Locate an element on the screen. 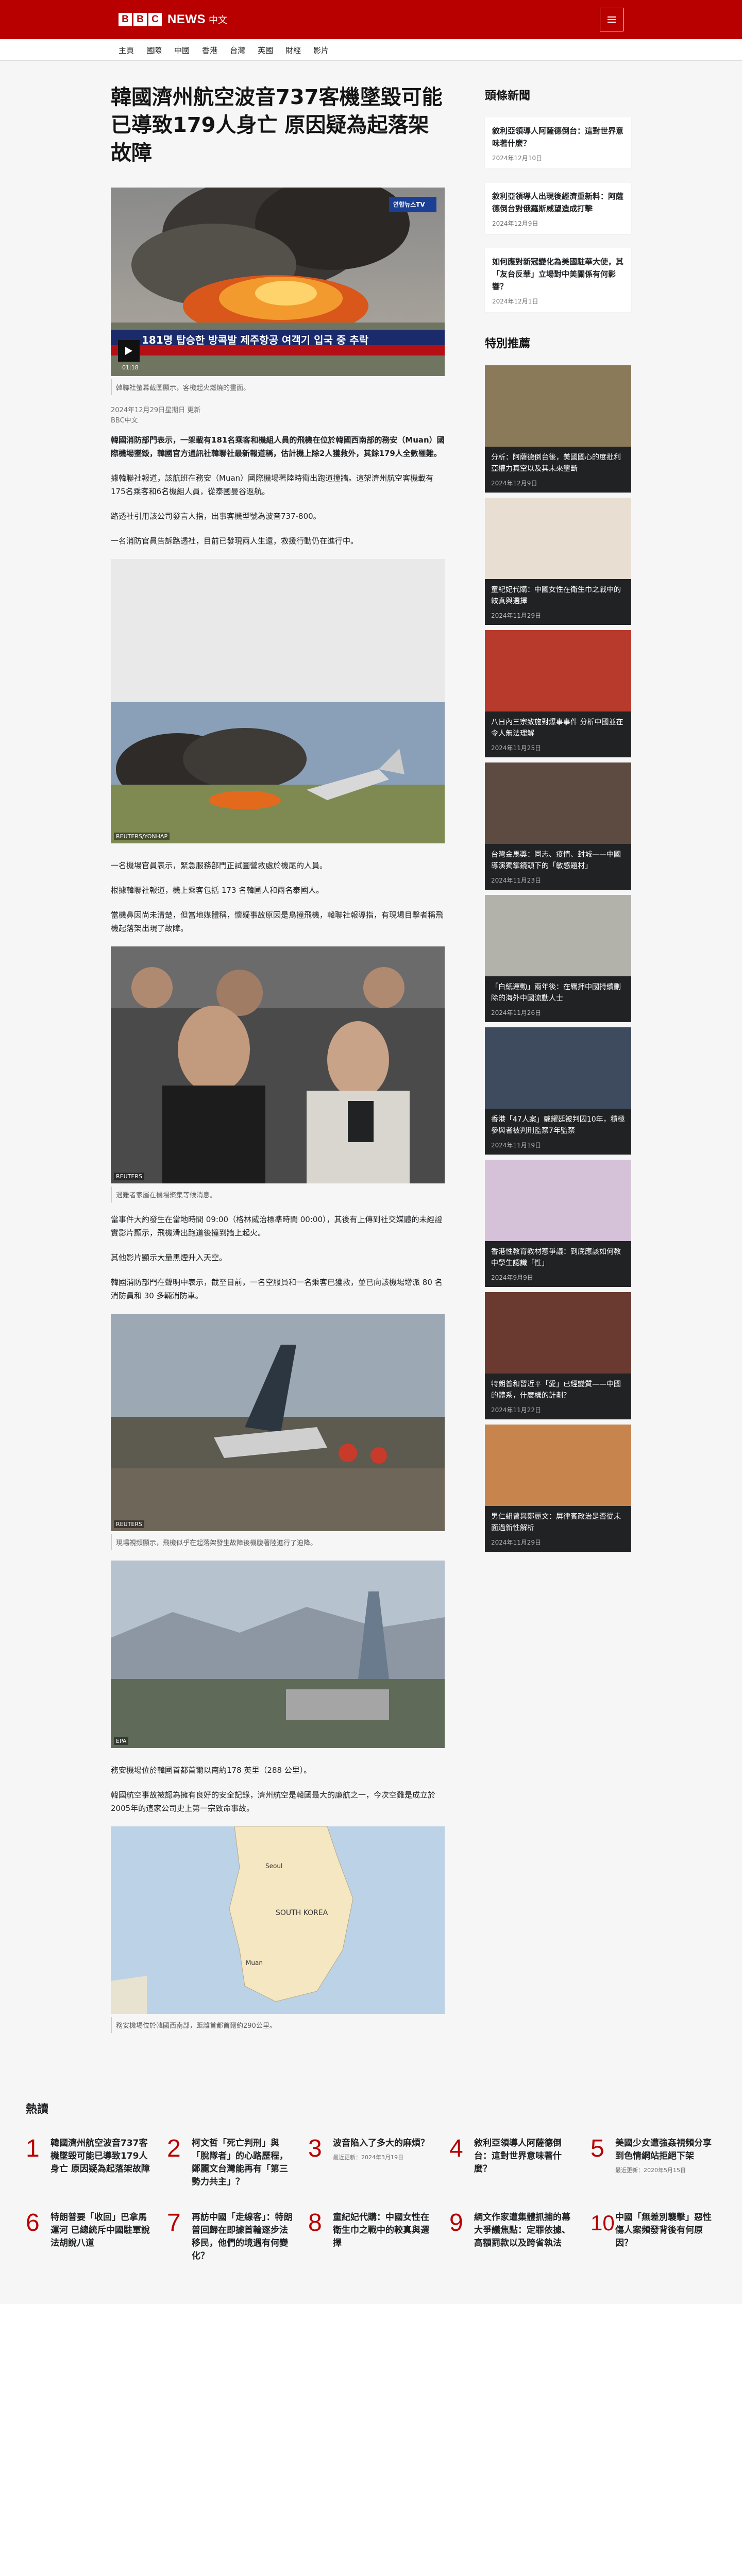  page-footer-space is located at coordinates (371, 2438).